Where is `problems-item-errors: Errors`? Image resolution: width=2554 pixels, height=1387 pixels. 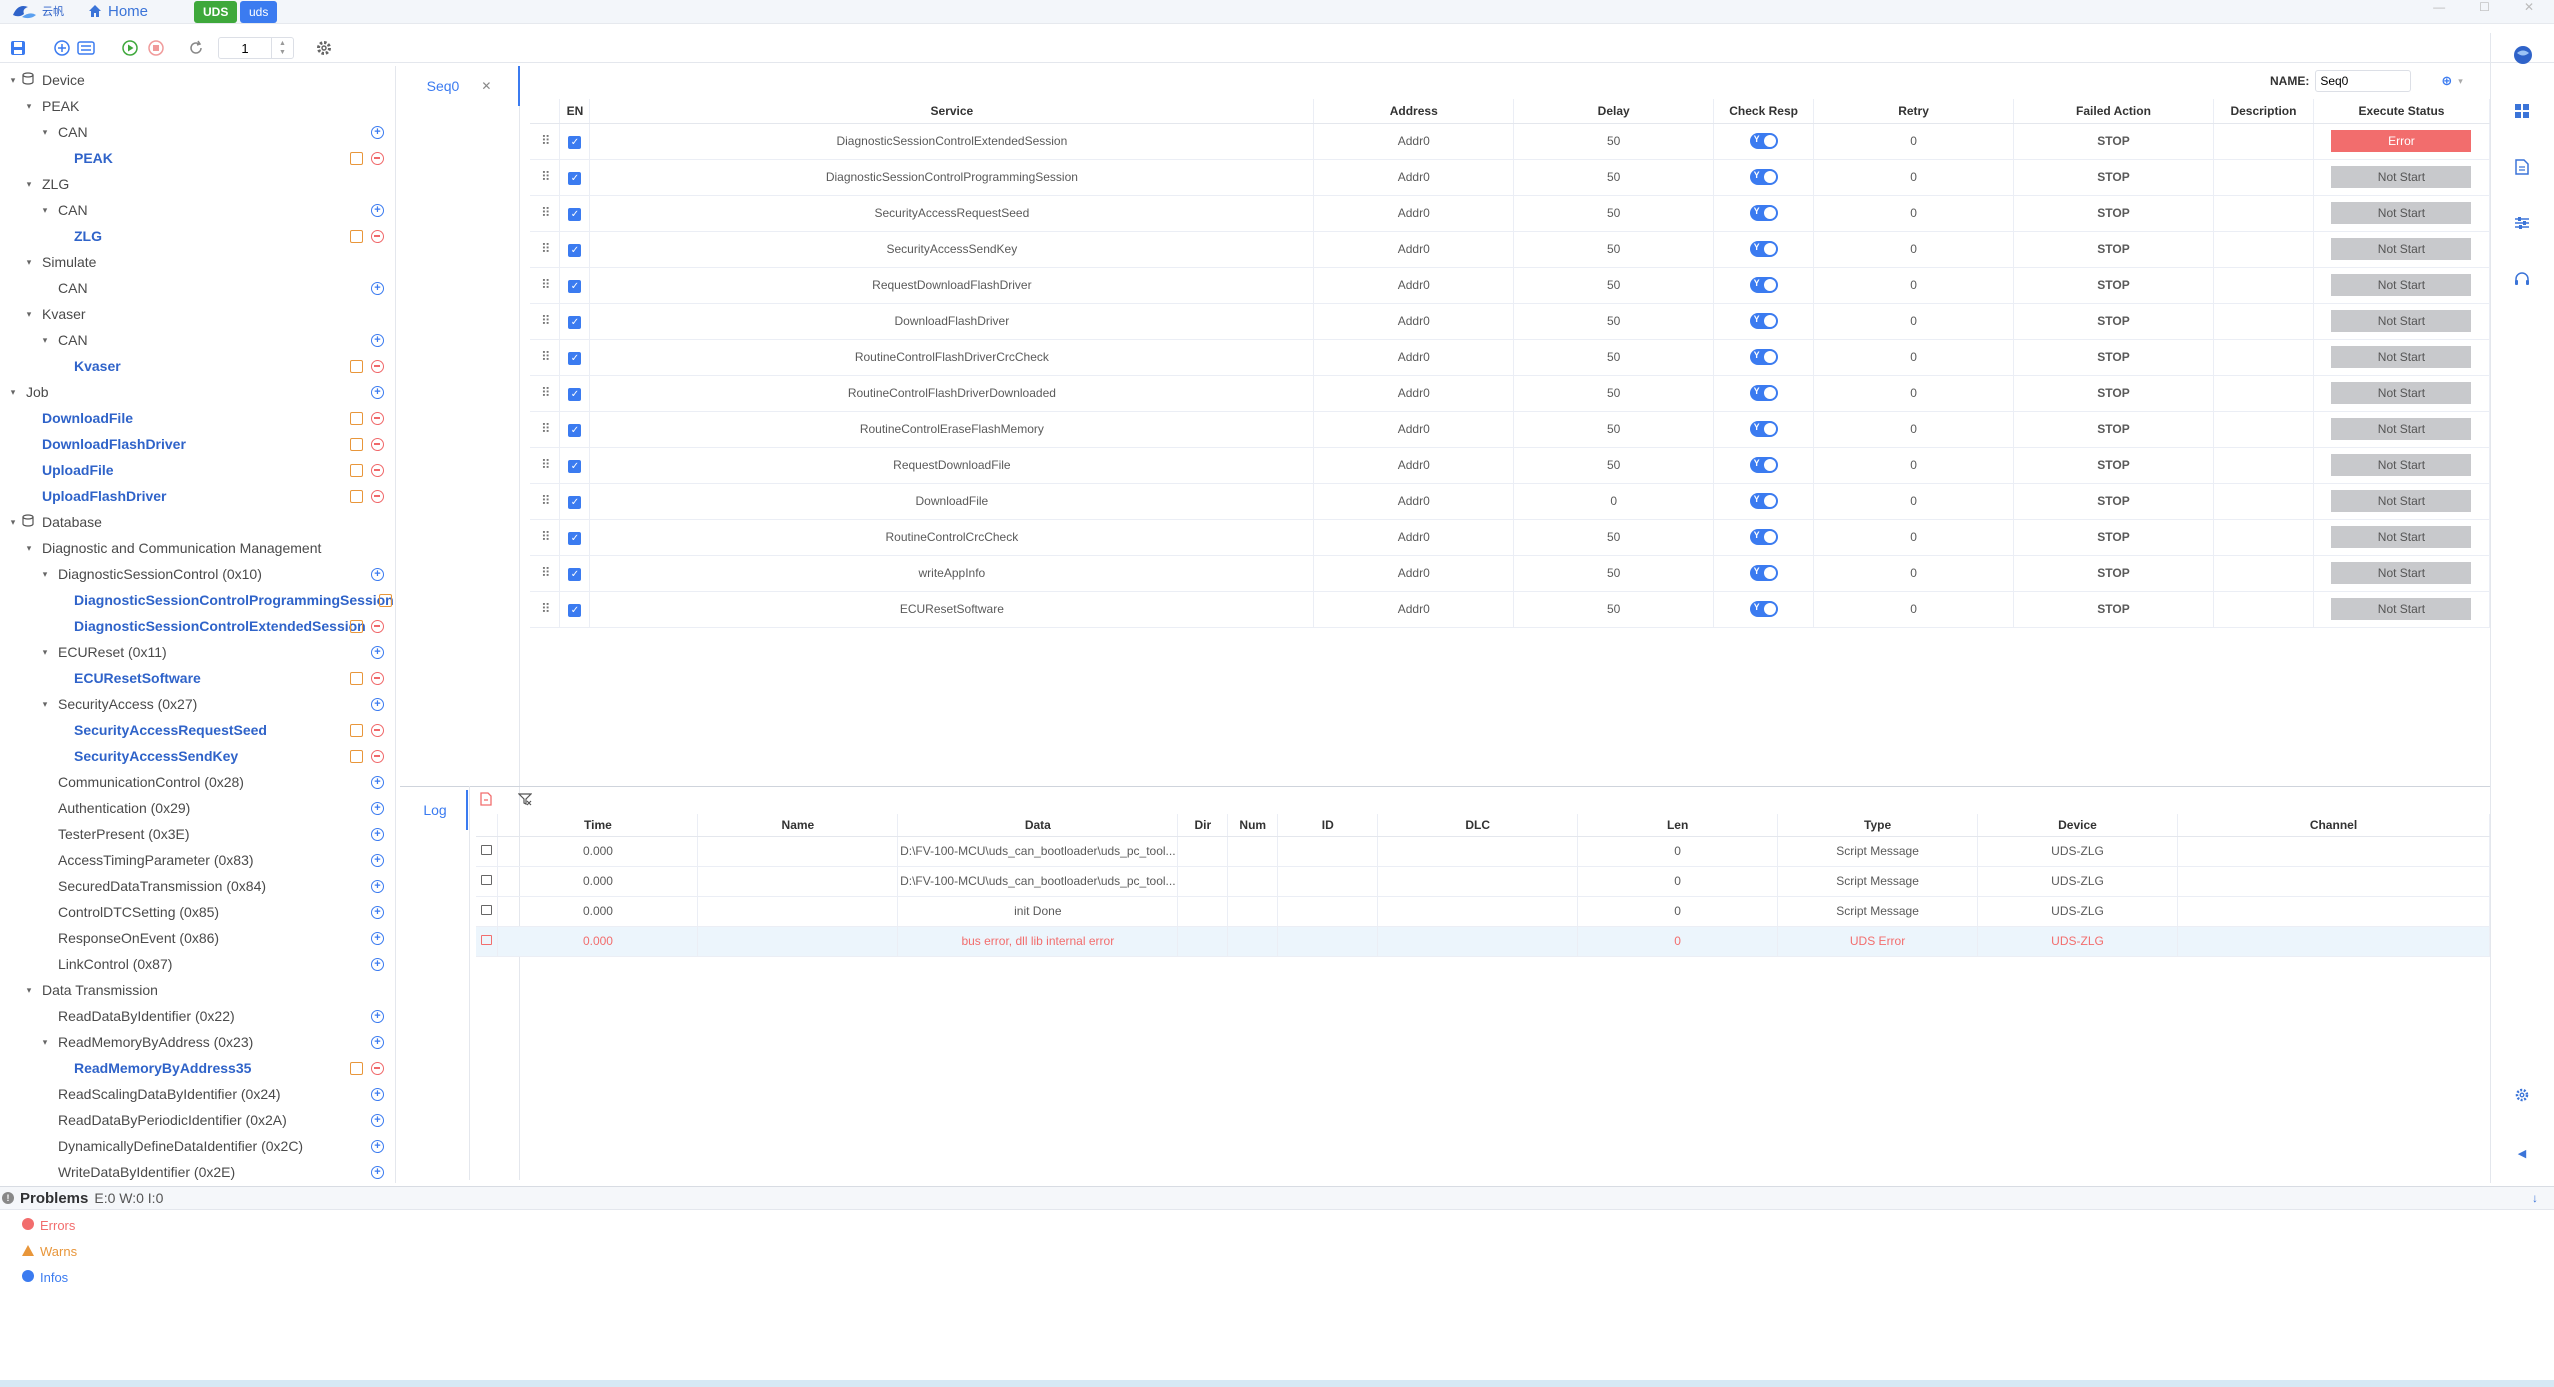
problems-item-errors: Errors is located at coordinates (48, 1225).